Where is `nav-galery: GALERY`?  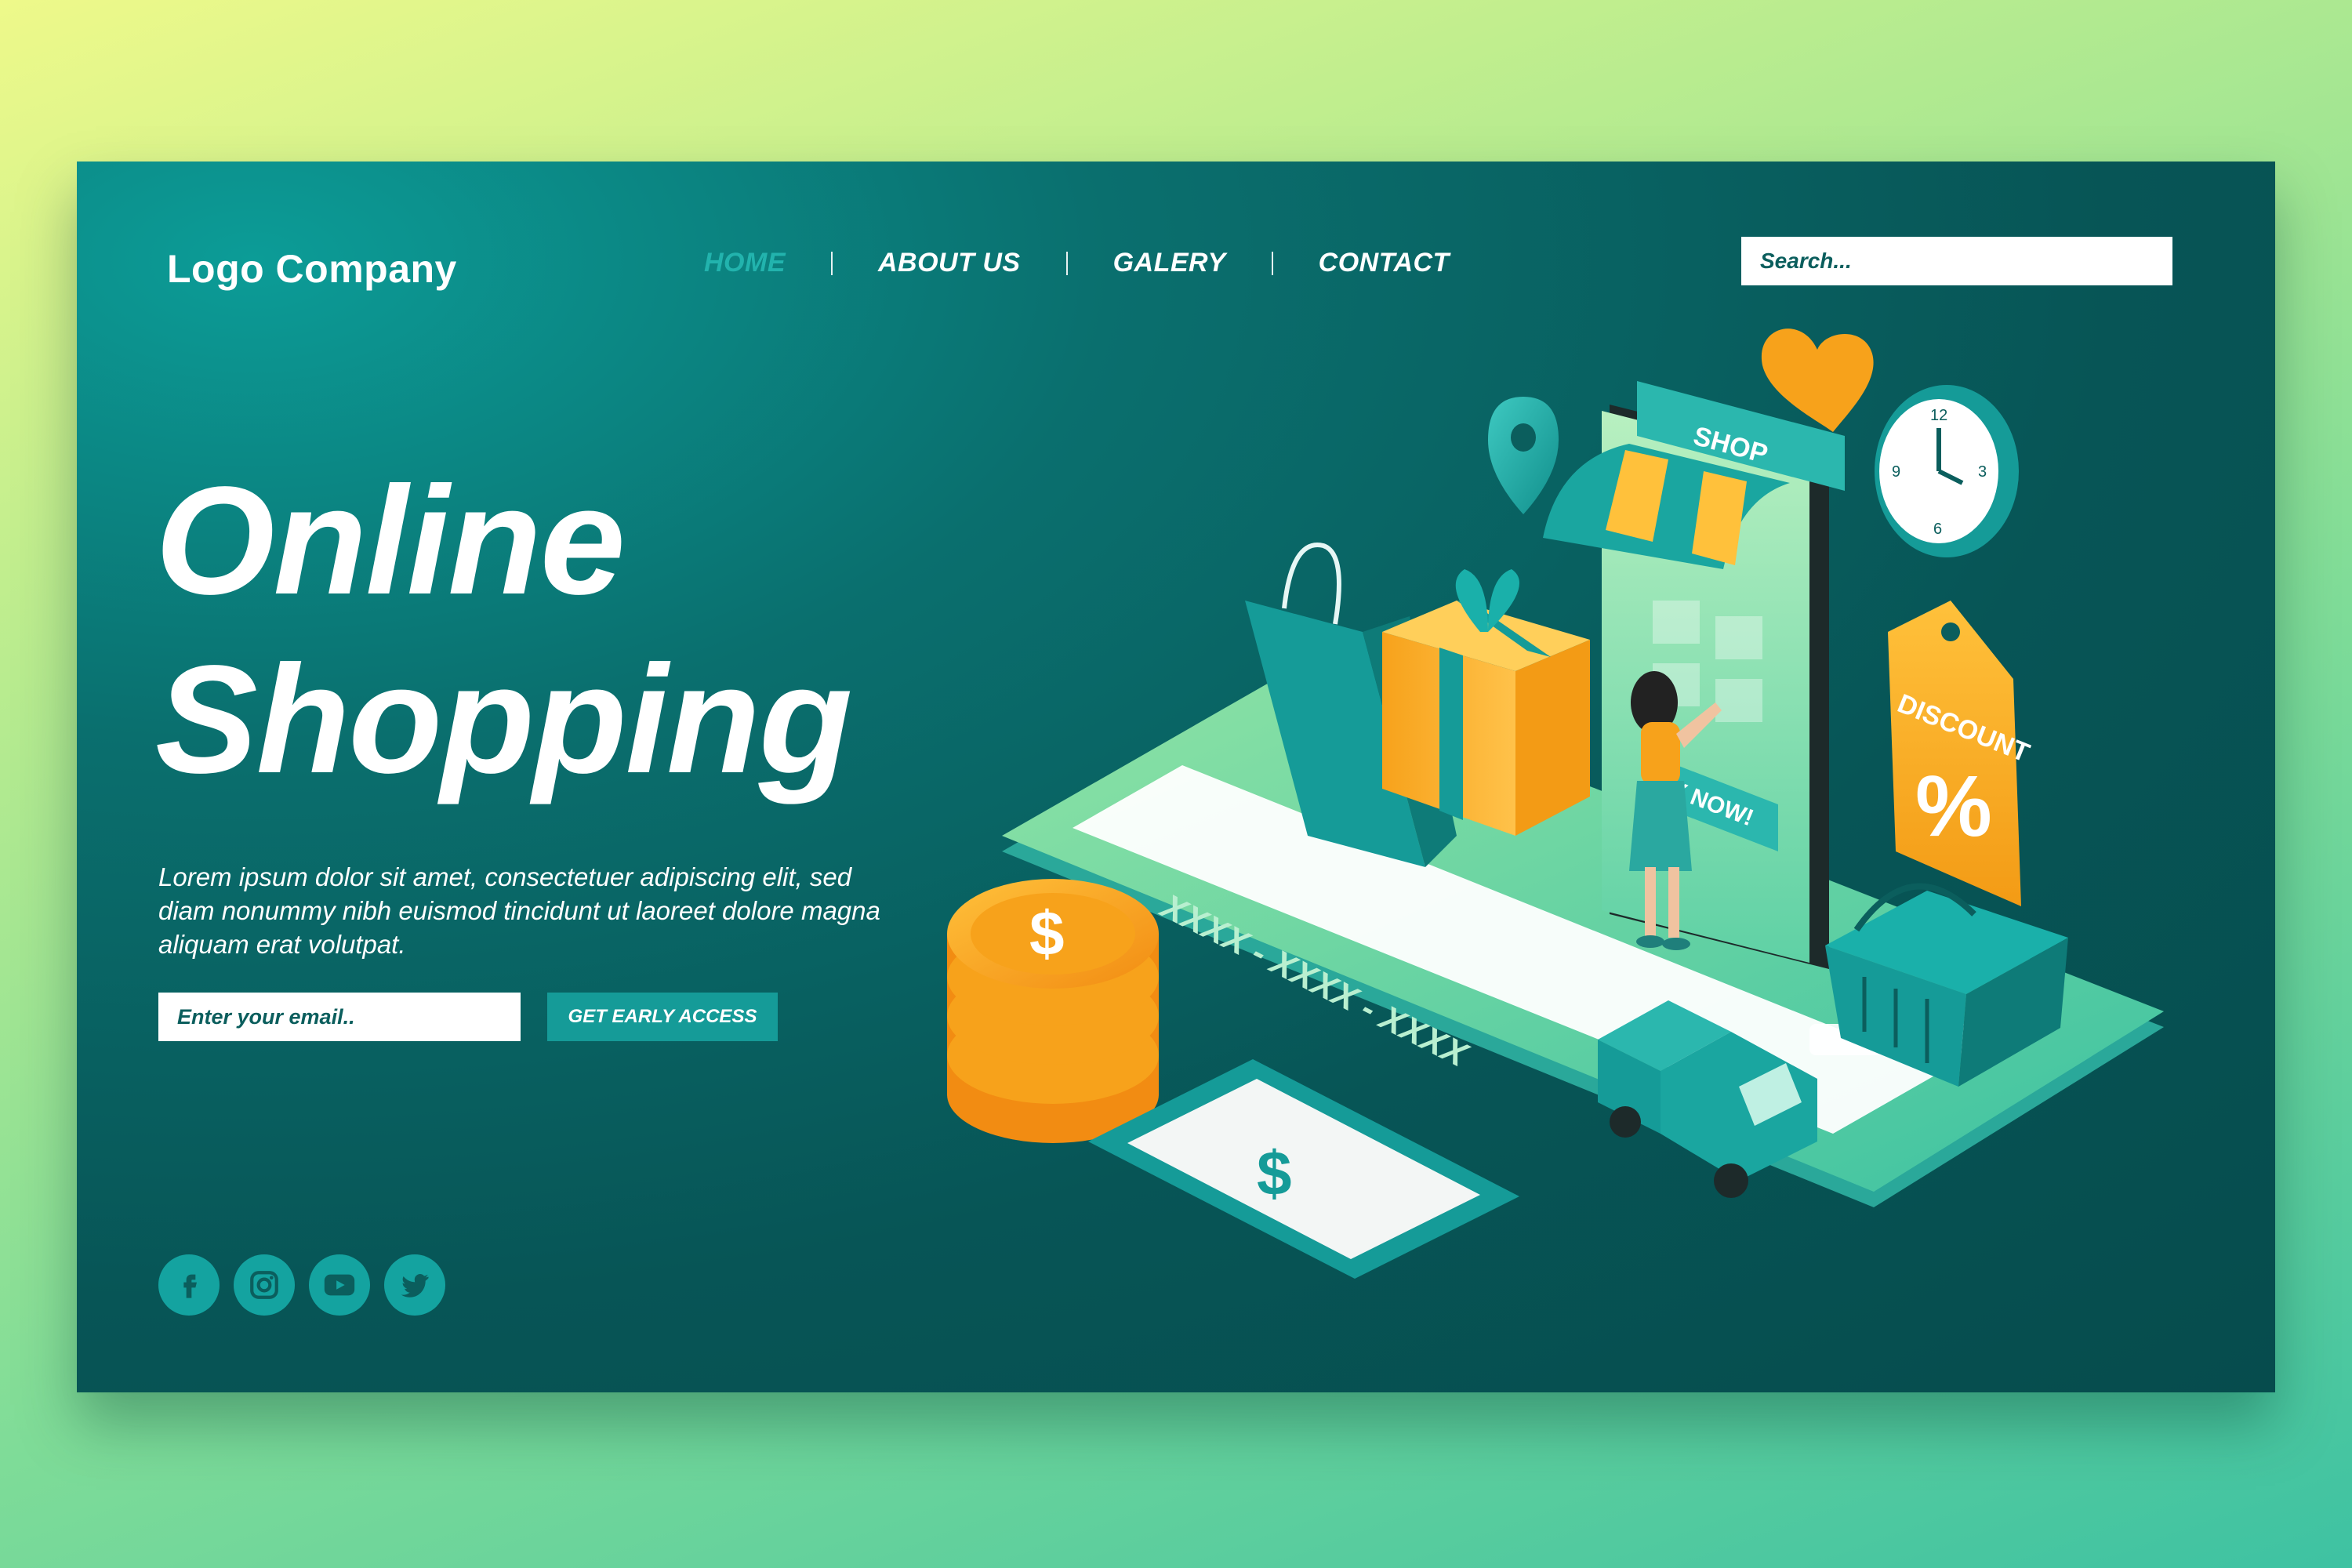
nav-galery: GALERY is located at coordinates (1169, 263).